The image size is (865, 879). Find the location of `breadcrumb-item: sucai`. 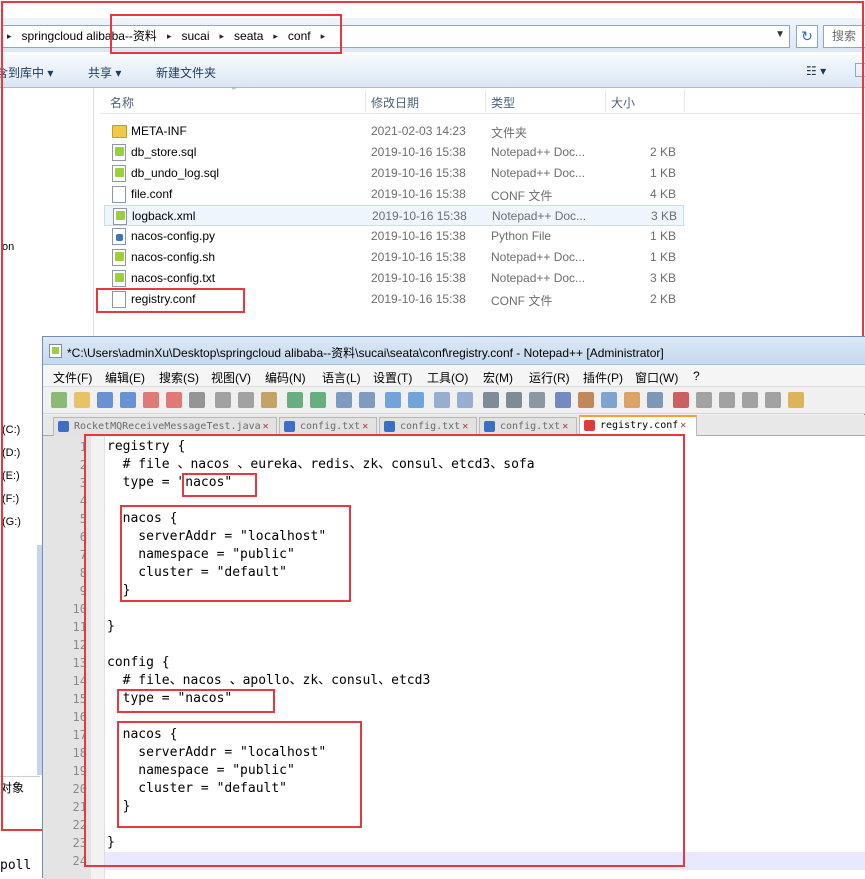

breadcrumb-item: sucai is located at coordinates (195, 36).